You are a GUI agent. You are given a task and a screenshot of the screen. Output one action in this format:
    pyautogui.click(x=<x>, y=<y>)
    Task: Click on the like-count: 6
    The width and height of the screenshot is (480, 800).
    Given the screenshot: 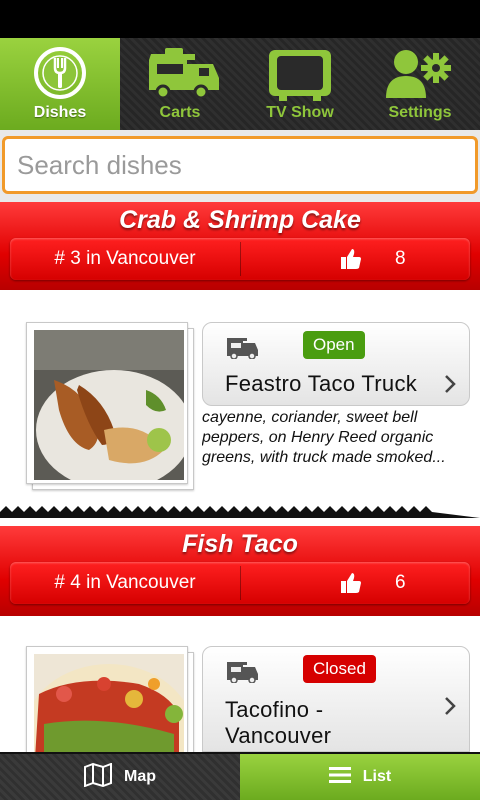 What is the action you would take?
    pyautogui.click(x=400, y=582)
    